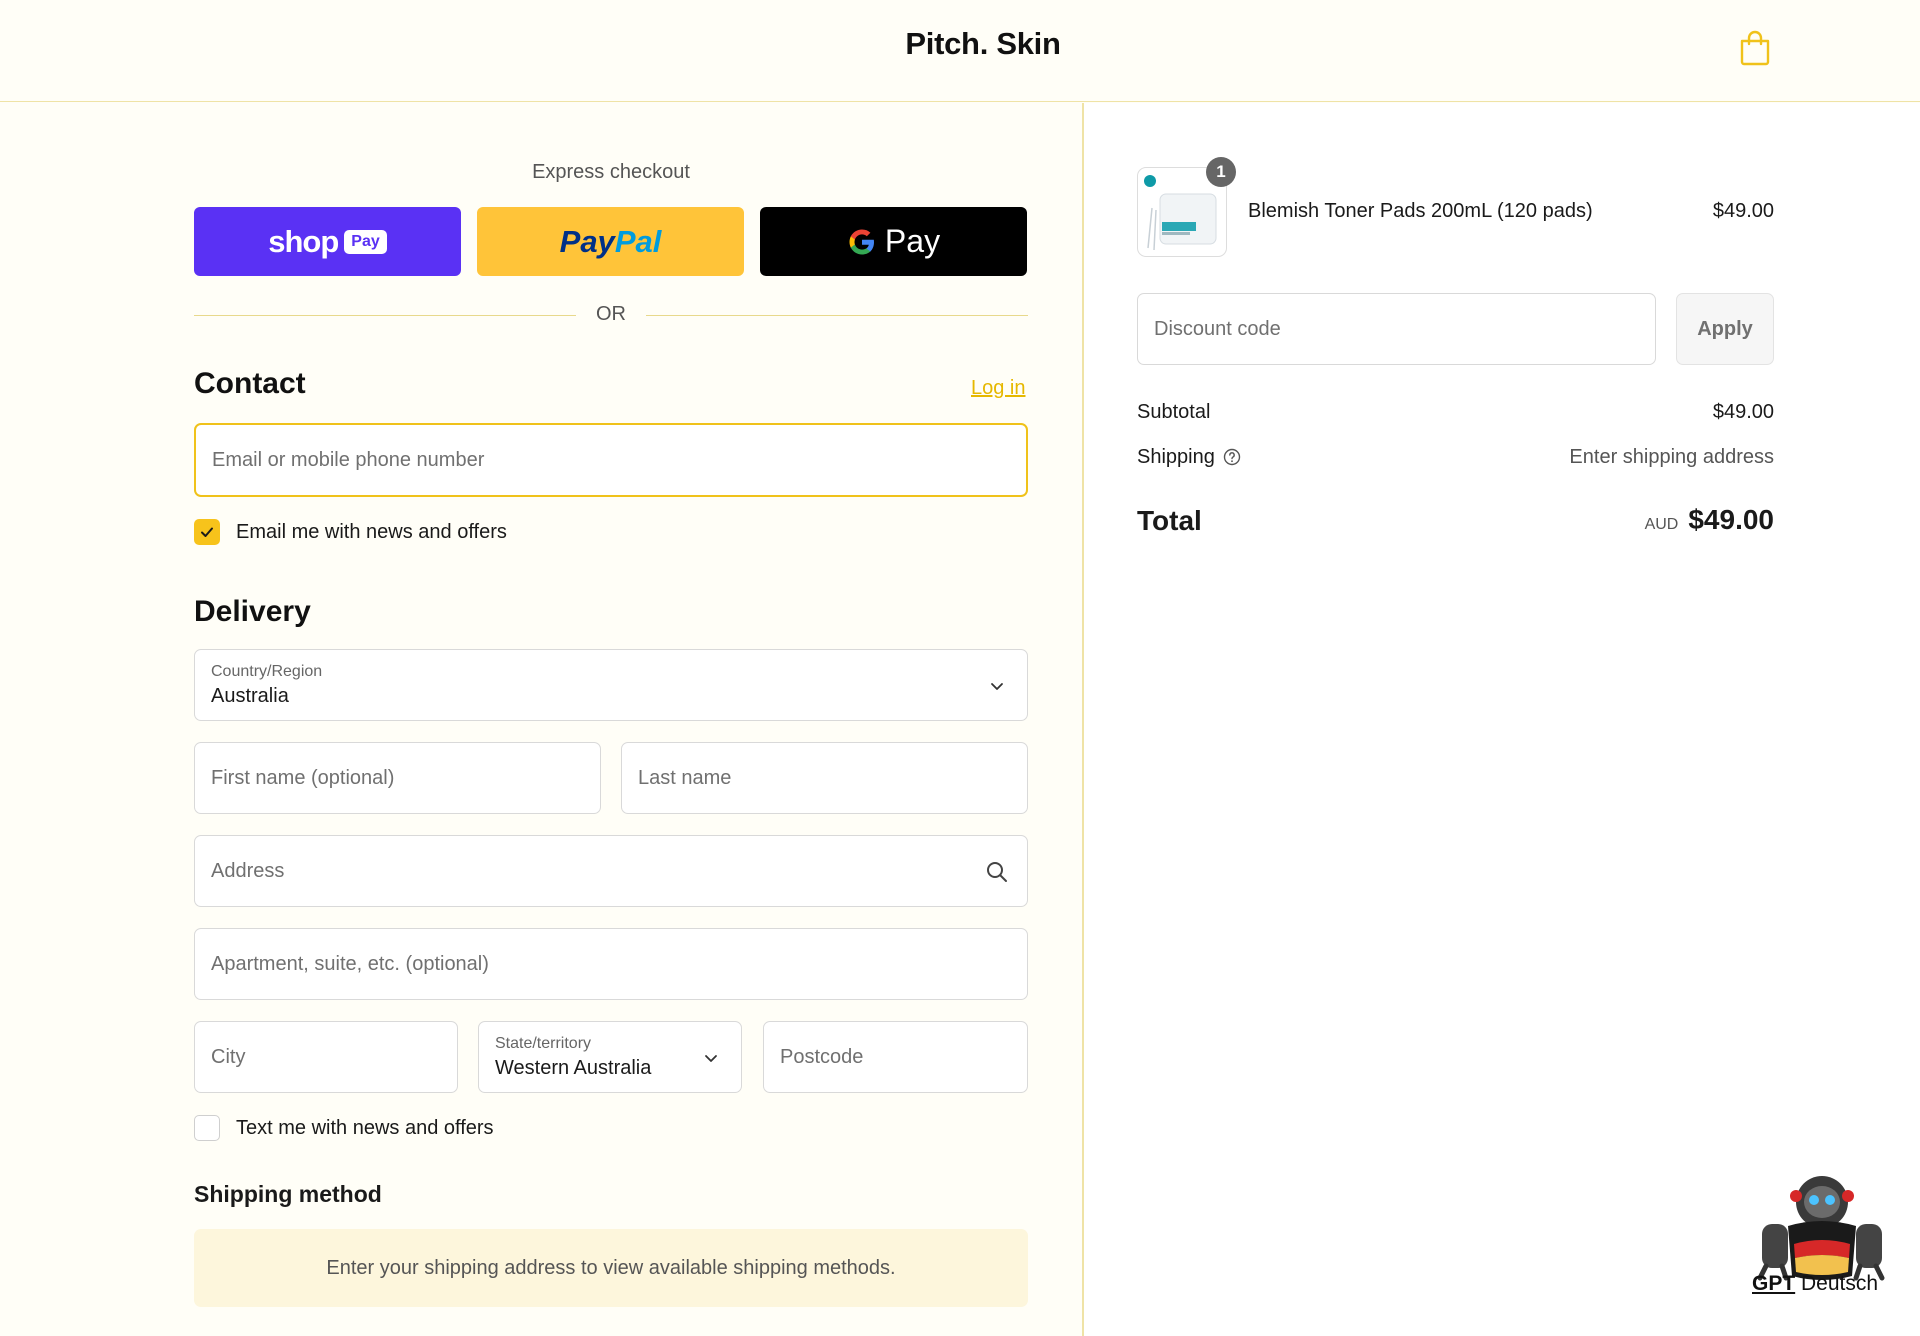 The height and width of the screenshot is (1336, 1920). What do you see at coordinates (912, 241) in the screenshot?
I see `google-pay-text: Pay` at bounding box center [912, 241].